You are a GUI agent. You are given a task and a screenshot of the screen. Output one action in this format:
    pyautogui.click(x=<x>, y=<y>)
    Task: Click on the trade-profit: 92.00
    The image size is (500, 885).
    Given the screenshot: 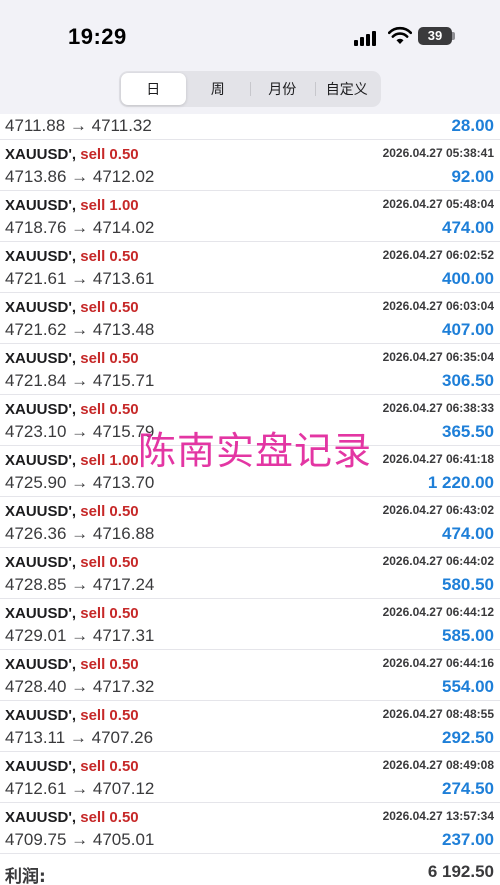 What is the action you would take?
    pyautogui.click(x=472, y=176)
    